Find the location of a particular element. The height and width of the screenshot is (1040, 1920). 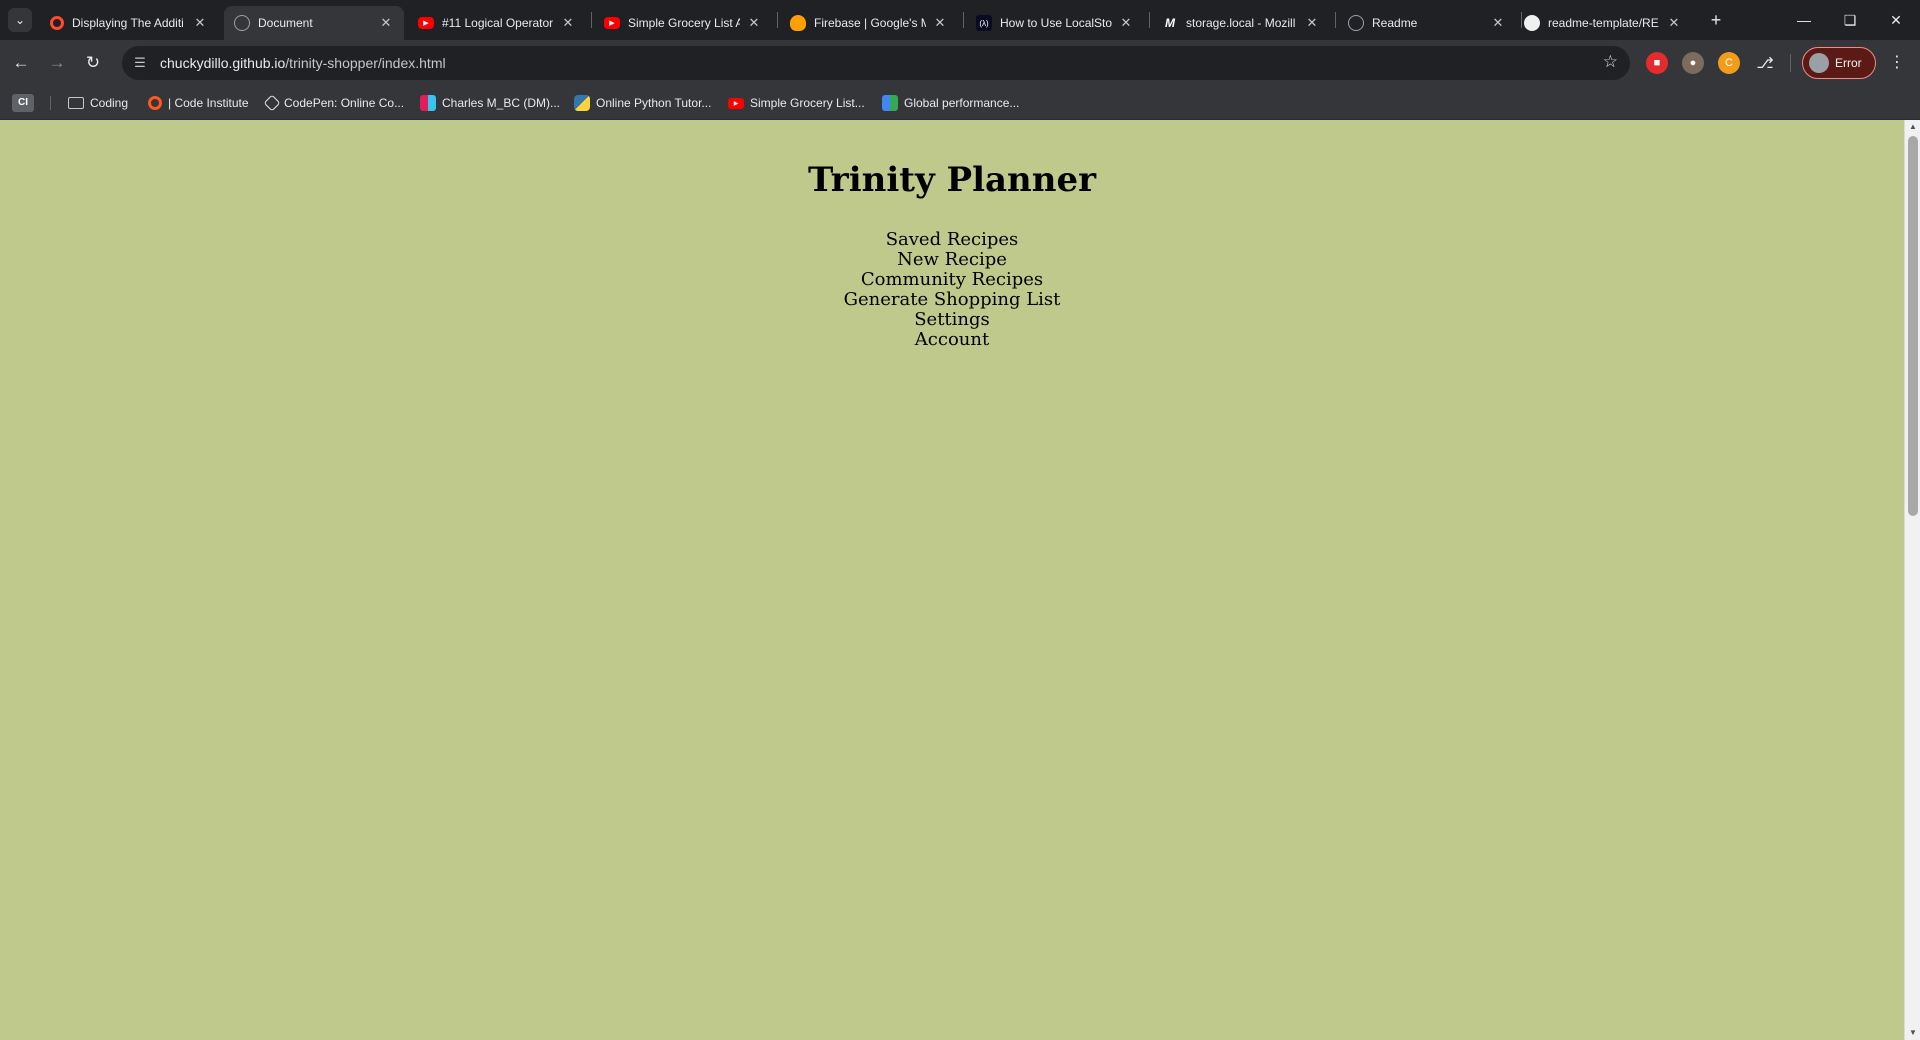

bookmark-star-icon: ☆ is located at coordinates (1610, 62).